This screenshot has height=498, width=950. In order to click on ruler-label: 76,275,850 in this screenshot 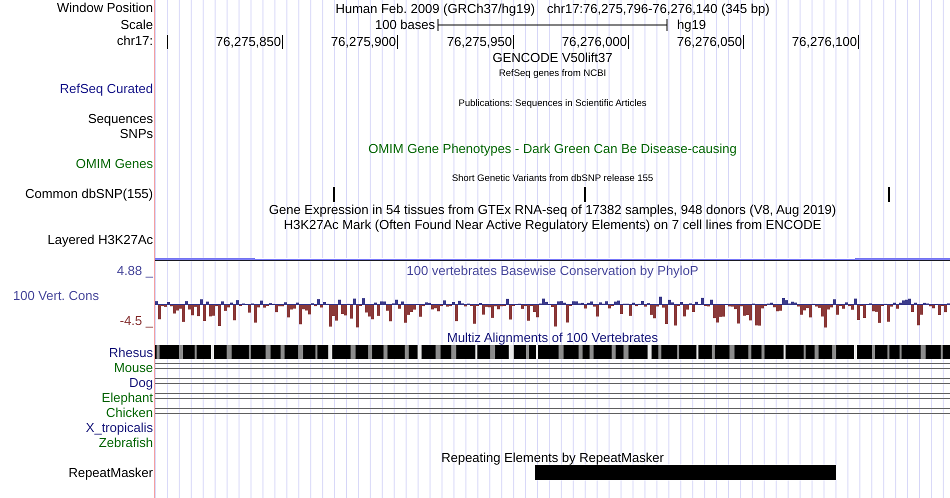, I will do `click(248, 42)`.